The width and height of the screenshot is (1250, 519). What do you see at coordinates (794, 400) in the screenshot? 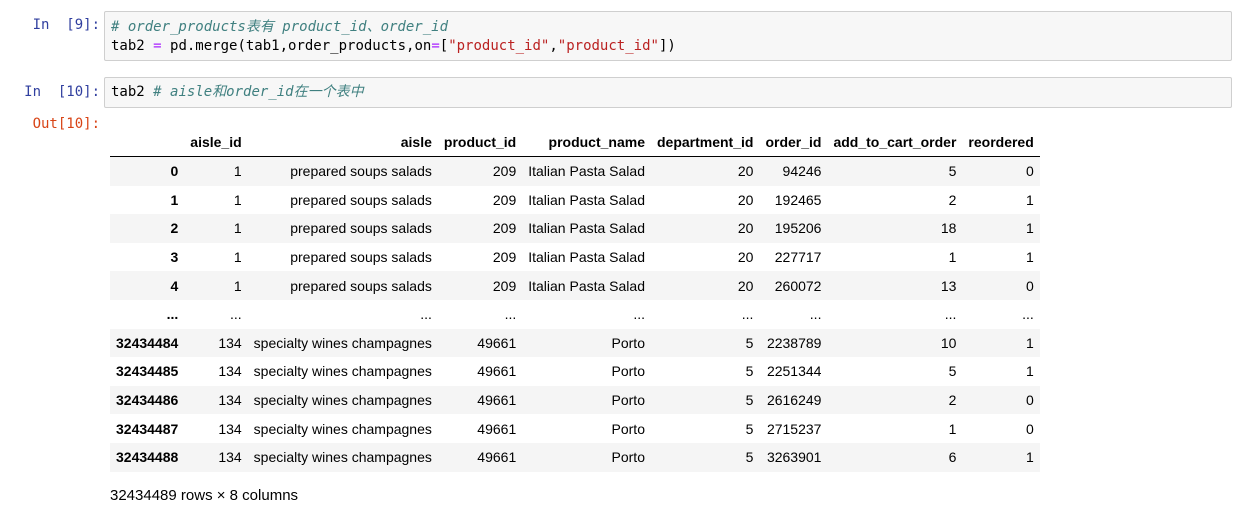
I see `table-cell: 2616249` at bounding box center [794, 400].